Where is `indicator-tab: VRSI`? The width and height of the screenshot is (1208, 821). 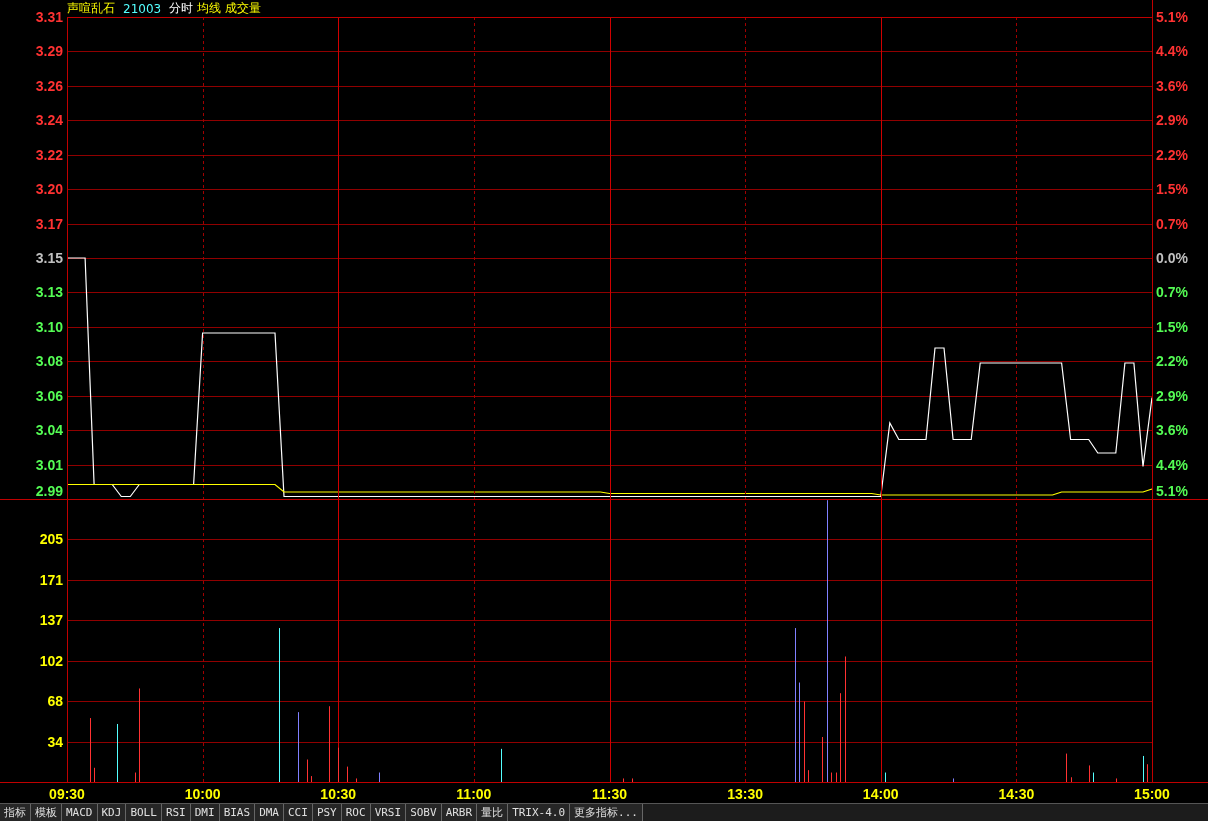 indicator-tab: VRSI is located at coordinates (388, 812).